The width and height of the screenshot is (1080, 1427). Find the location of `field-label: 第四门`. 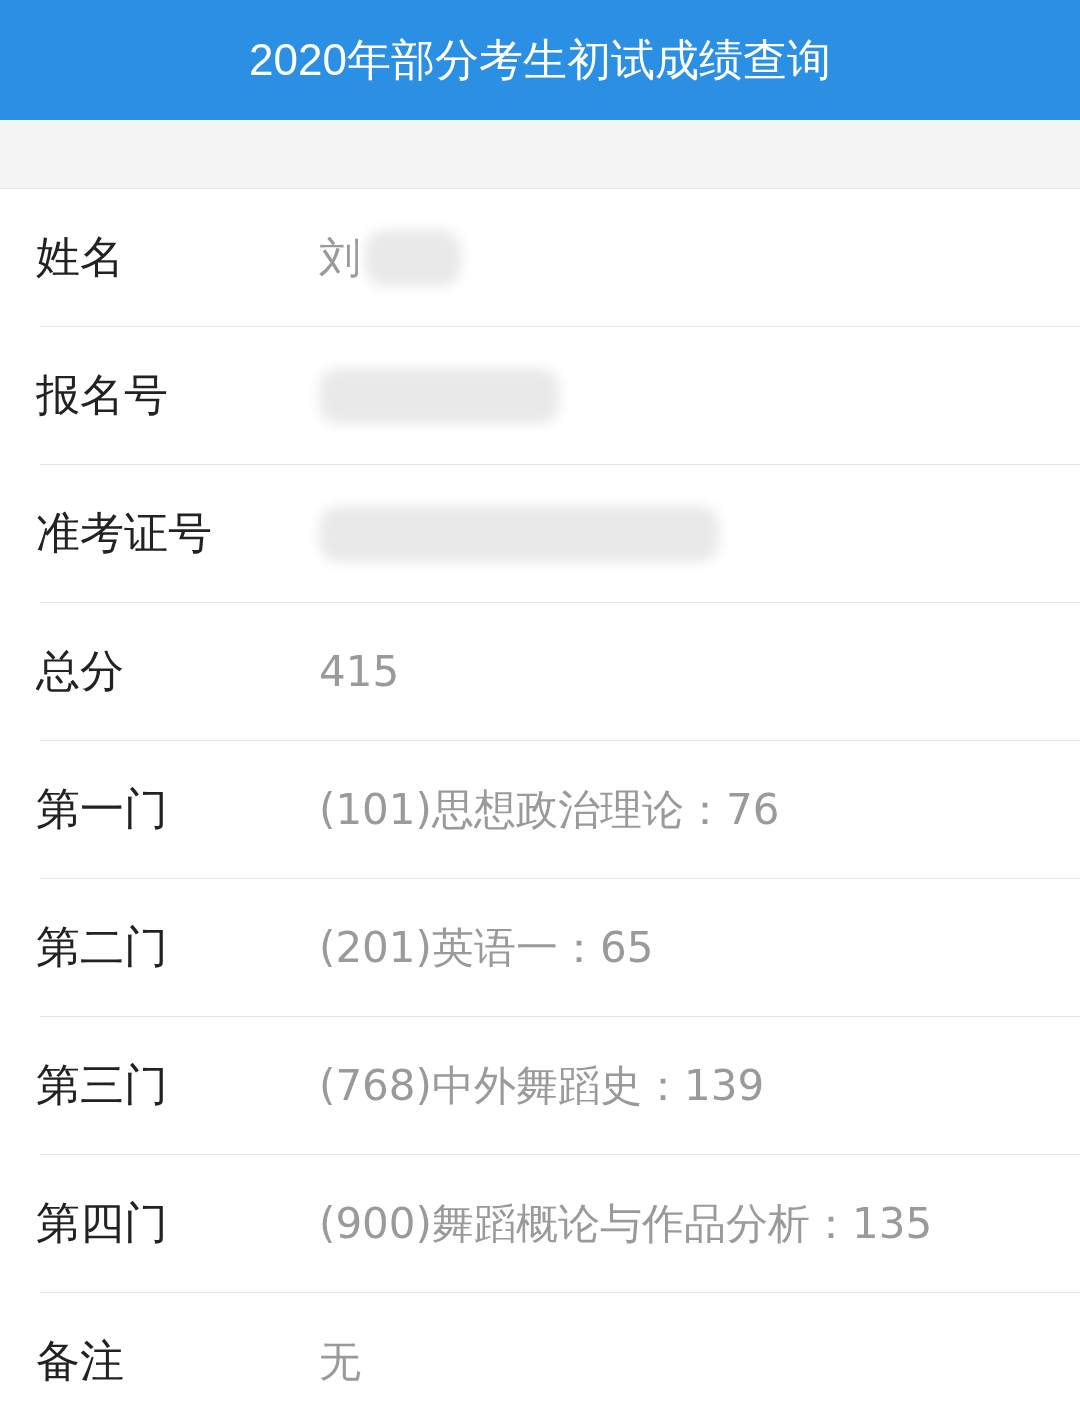

field-label: 第四门 is located at coordinates (102, 1223).